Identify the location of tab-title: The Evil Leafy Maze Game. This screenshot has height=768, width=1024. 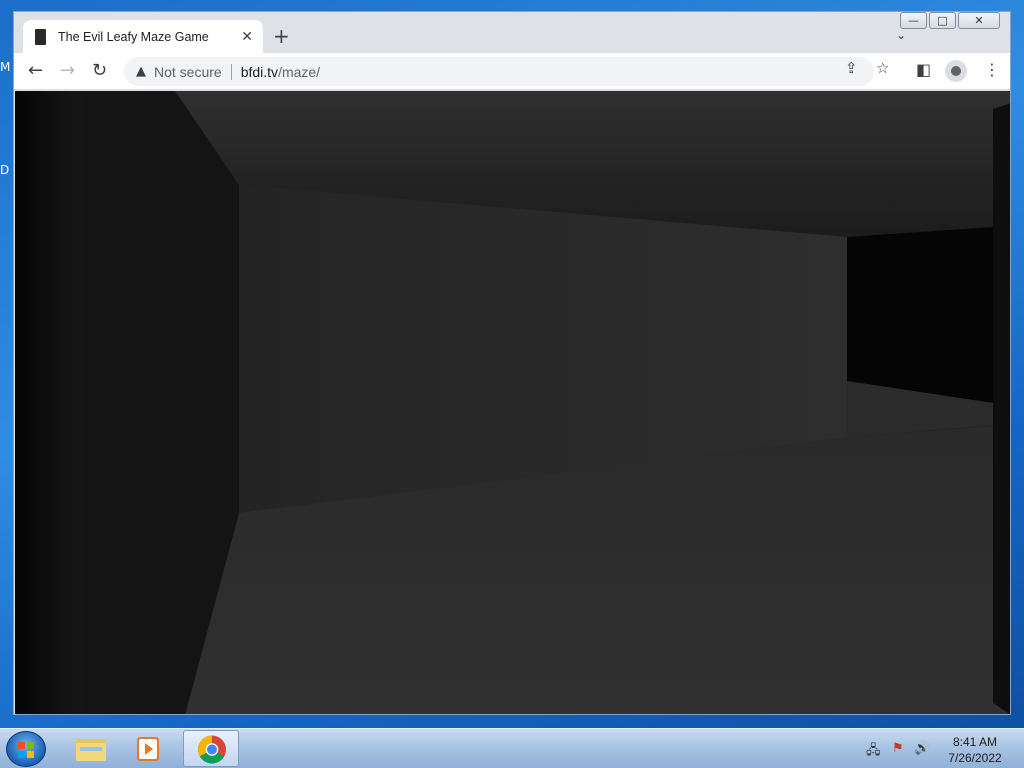
(133, 36).